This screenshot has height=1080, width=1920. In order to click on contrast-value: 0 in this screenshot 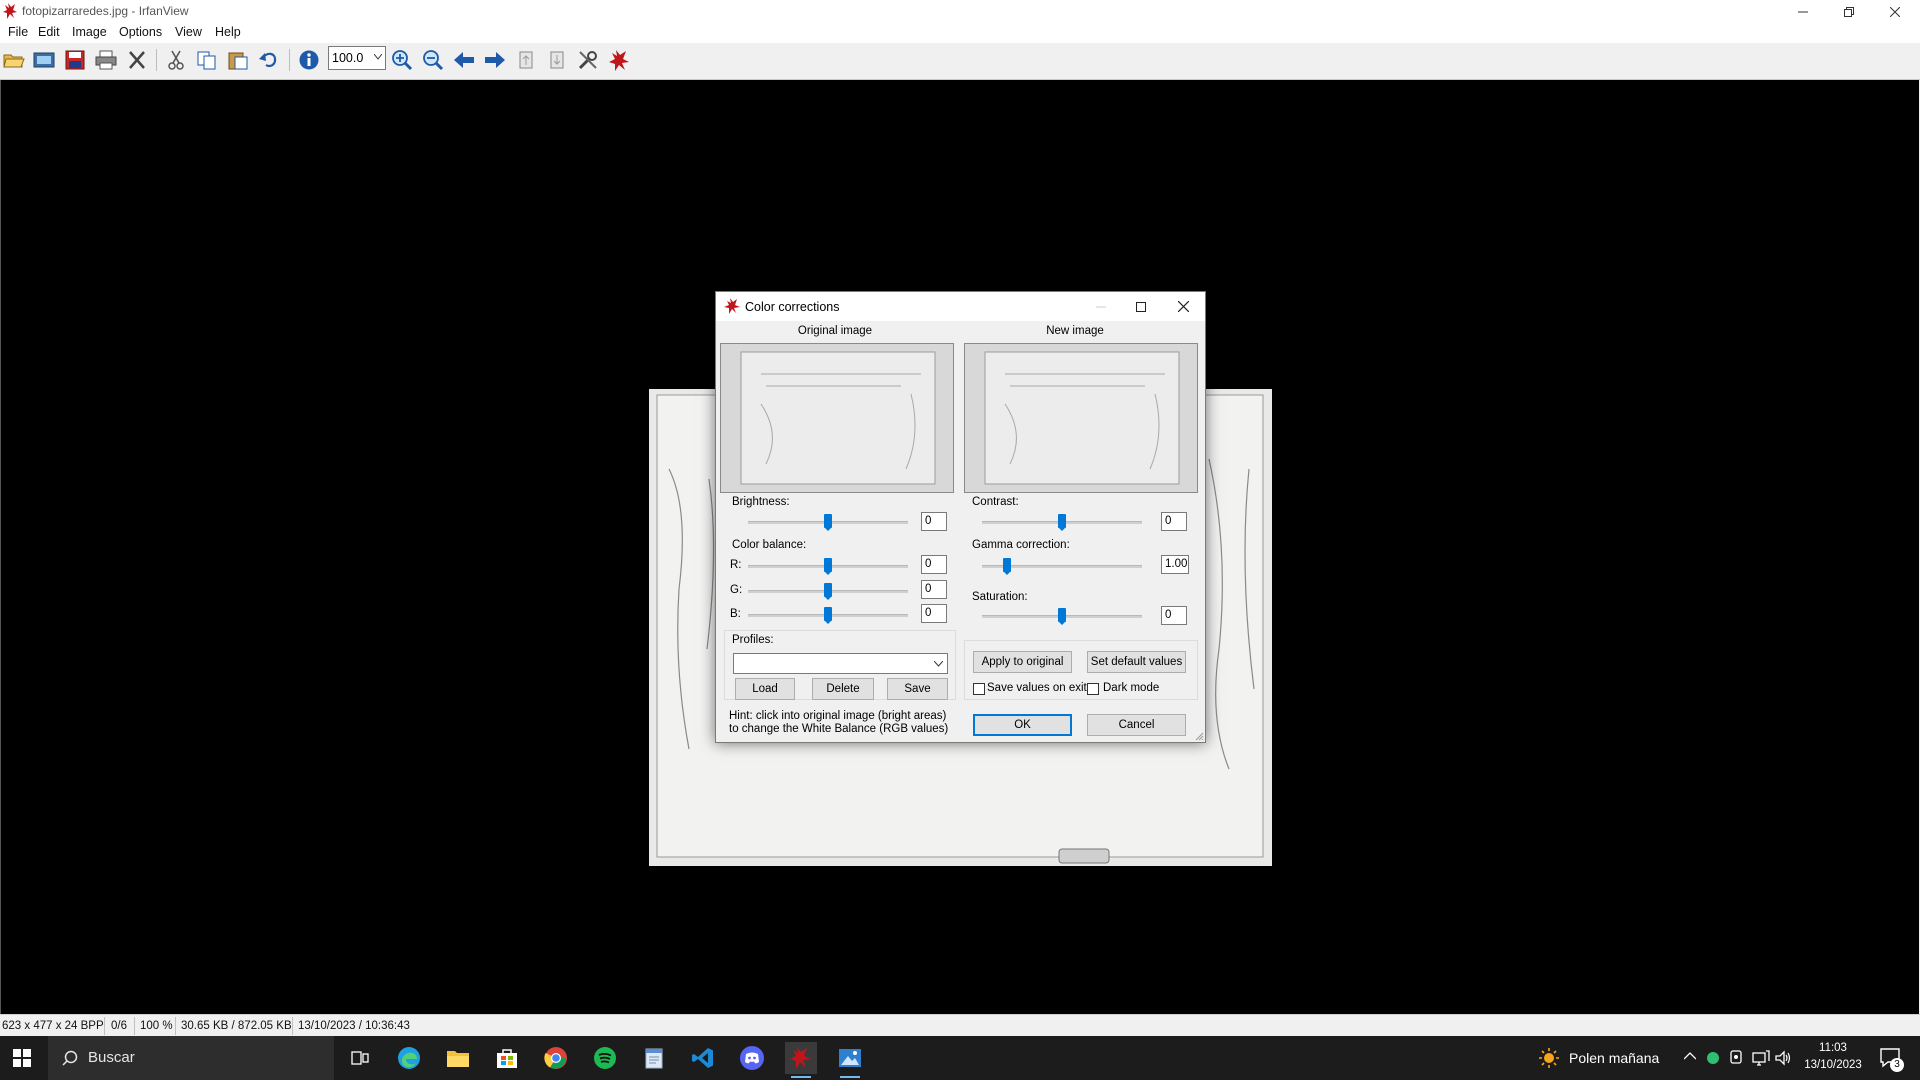, I will do `click(1174, 521)`.